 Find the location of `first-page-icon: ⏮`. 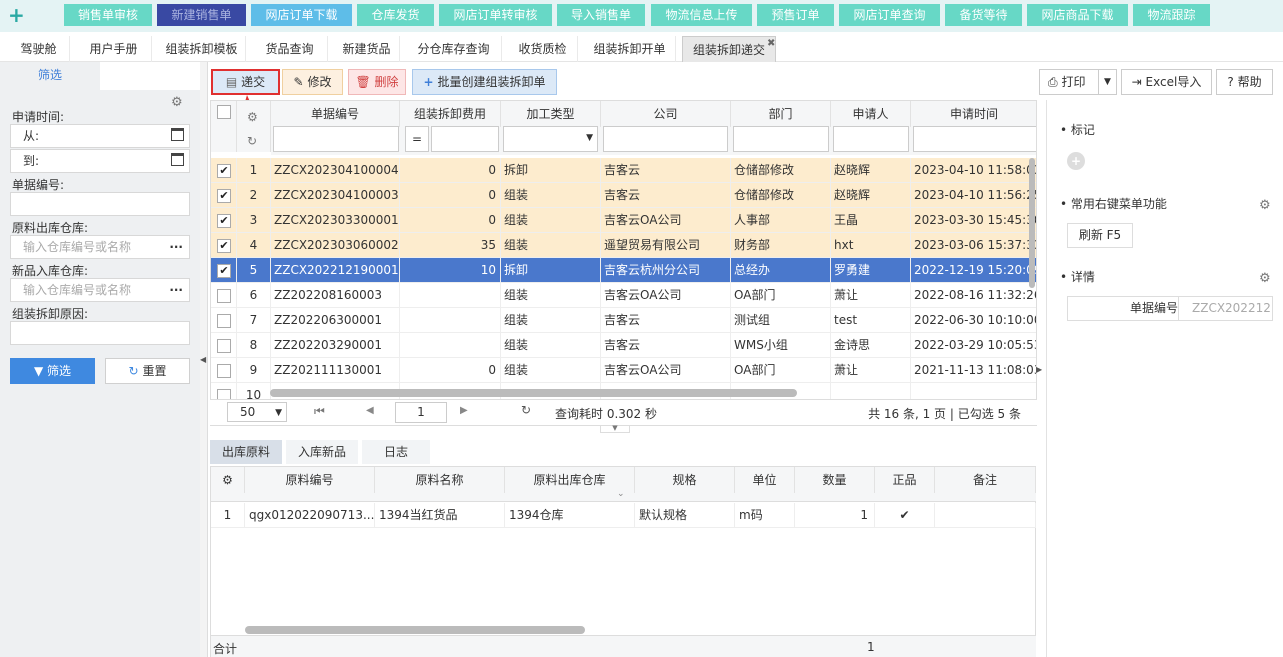

first-page-icon: ⏮ is located at coordinates (319, 411).